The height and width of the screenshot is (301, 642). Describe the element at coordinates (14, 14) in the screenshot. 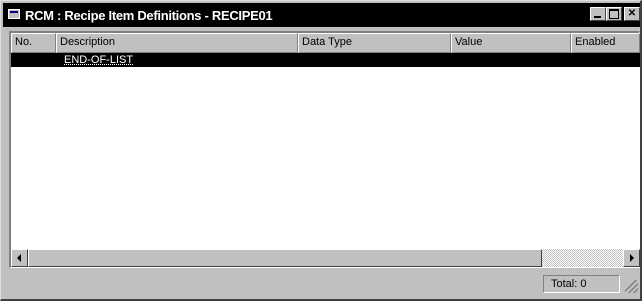

I see `app-icon` at that location.